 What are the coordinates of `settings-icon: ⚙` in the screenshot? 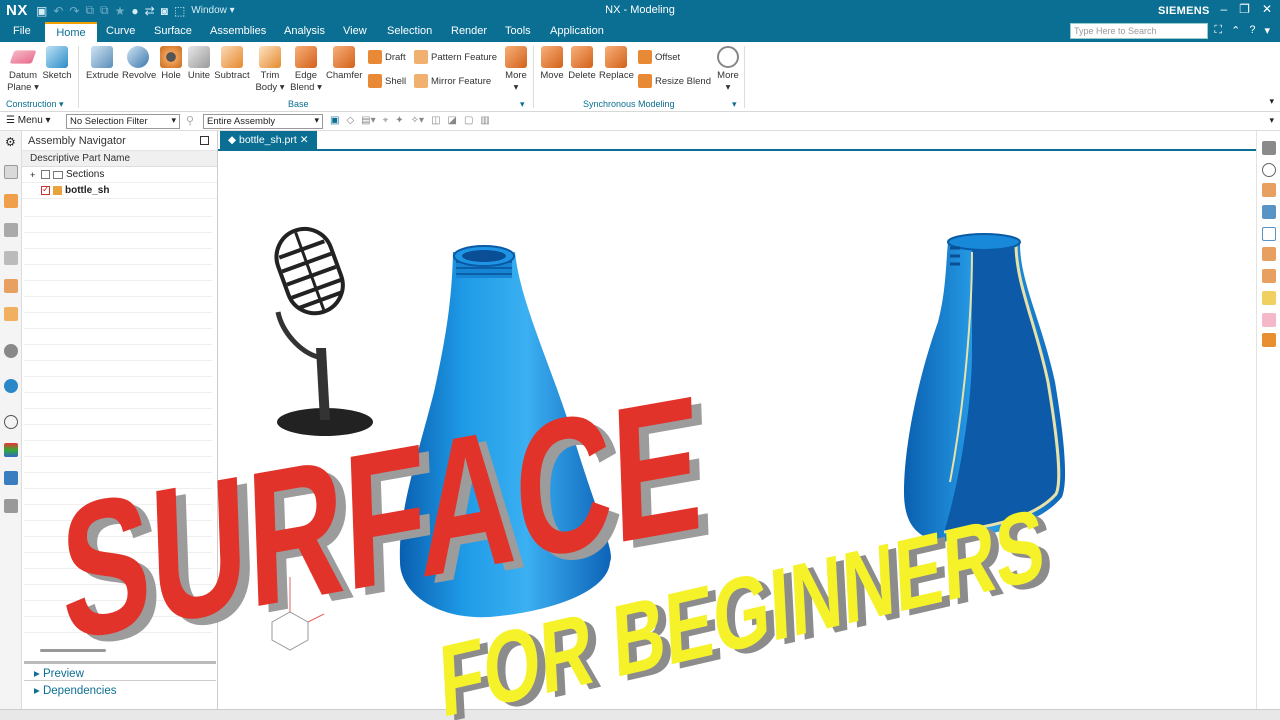 It's located at (10, 142).